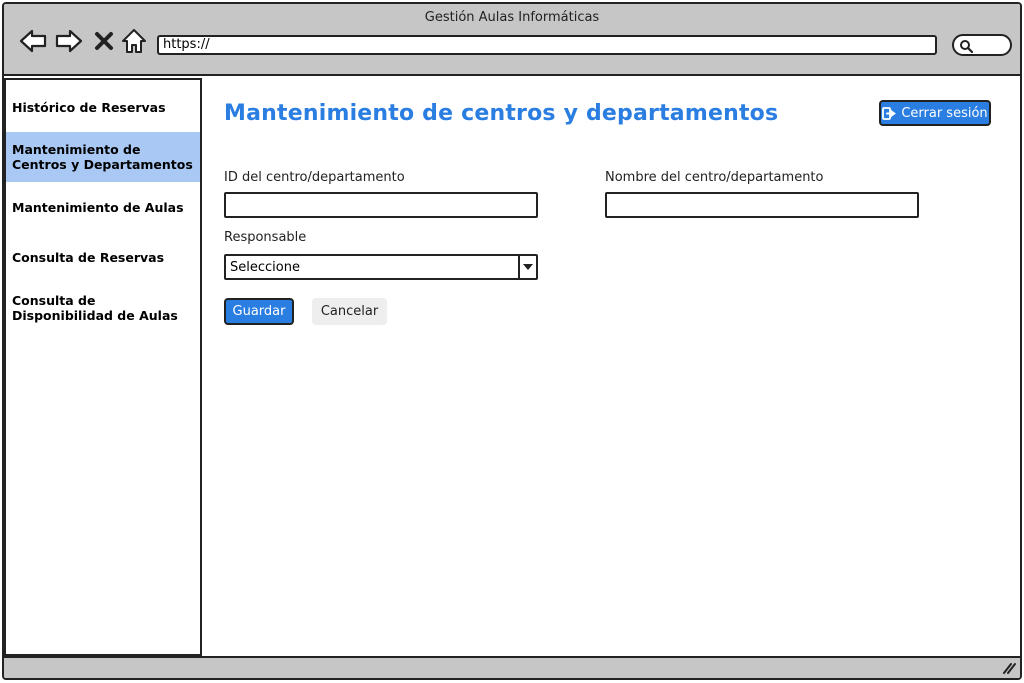 The height and width of the screenshot is (683, 1024). What do you see at coordinates (381, 205) in the screenshot?
I see `id-field` at bounding box center [381, 205].